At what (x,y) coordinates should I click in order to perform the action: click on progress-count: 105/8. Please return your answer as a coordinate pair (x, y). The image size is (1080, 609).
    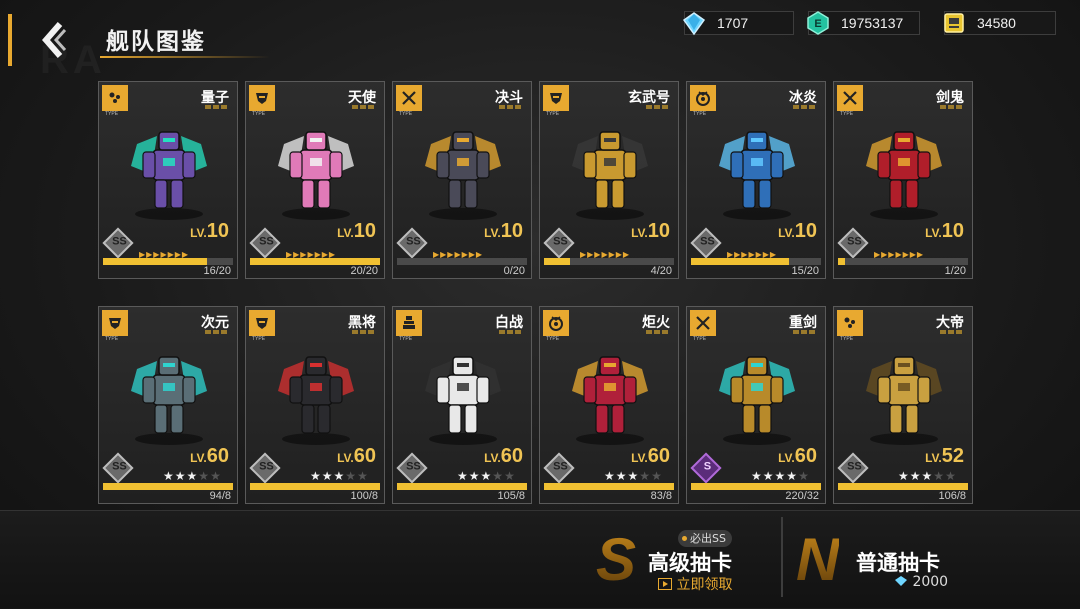
    Looking at the image, I should click on (511, 496).